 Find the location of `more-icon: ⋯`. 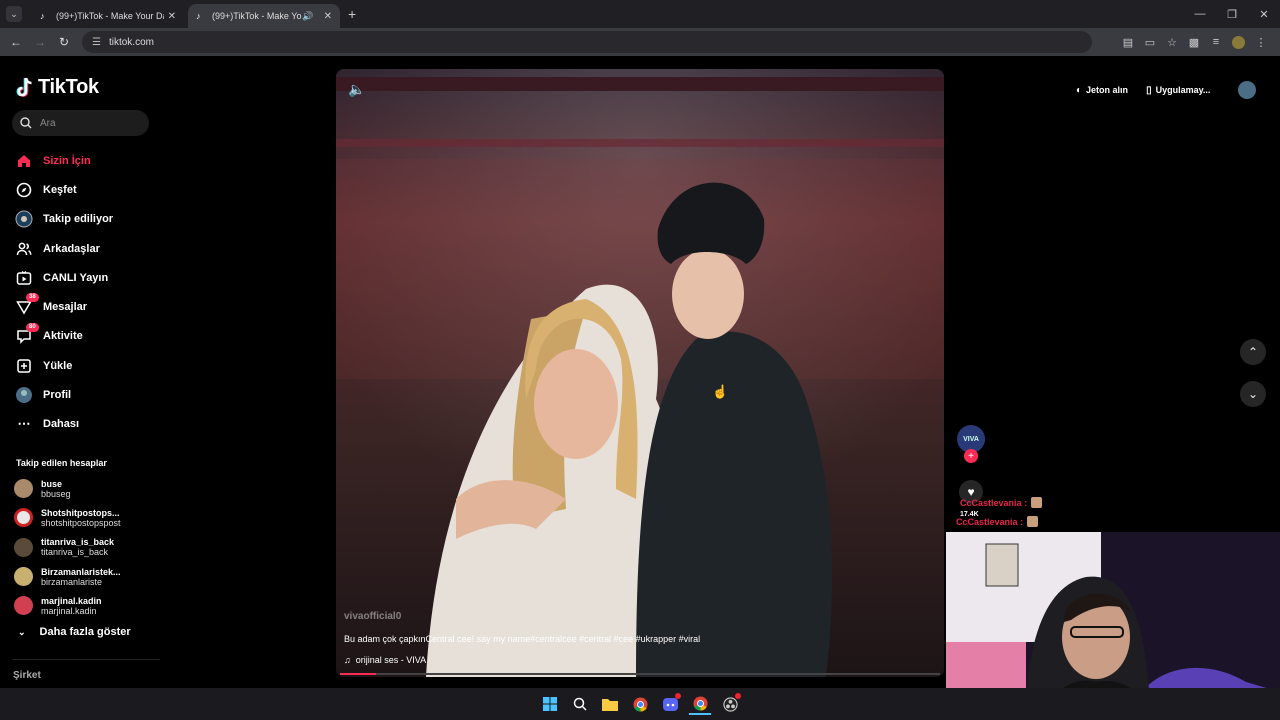

more-icon: ⋯ is located at coordinates (24, 424).